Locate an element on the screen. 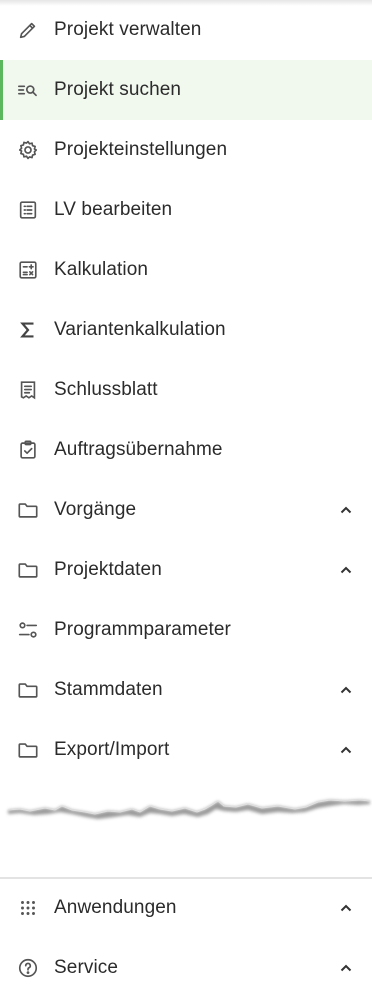 The height and width of the screenshot is (998, 372). menu-item-label: Projektdaten is located at coordinates (108, 569).